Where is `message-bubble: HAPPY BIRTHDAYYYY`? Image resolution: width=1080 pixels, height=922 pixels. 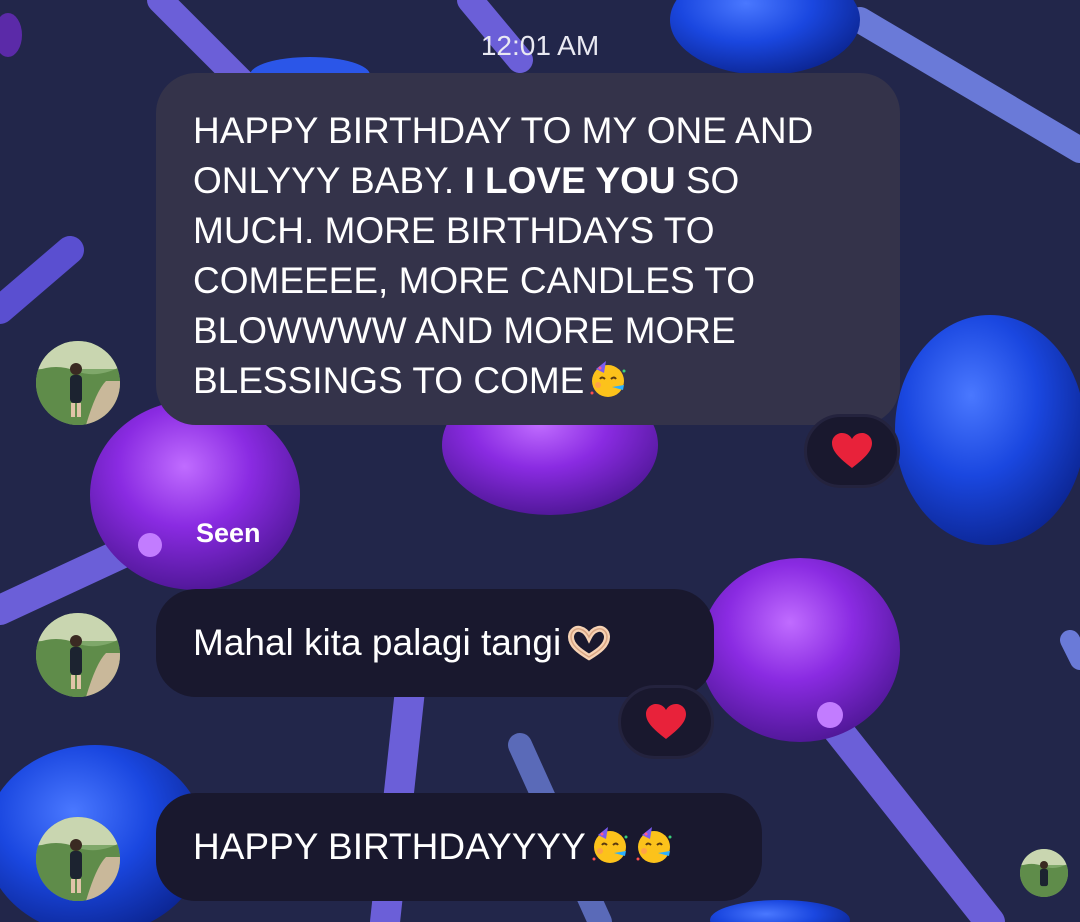
message-bubble: HAPPY BIRTHDAYYYY is located at coordinates (459, 847).